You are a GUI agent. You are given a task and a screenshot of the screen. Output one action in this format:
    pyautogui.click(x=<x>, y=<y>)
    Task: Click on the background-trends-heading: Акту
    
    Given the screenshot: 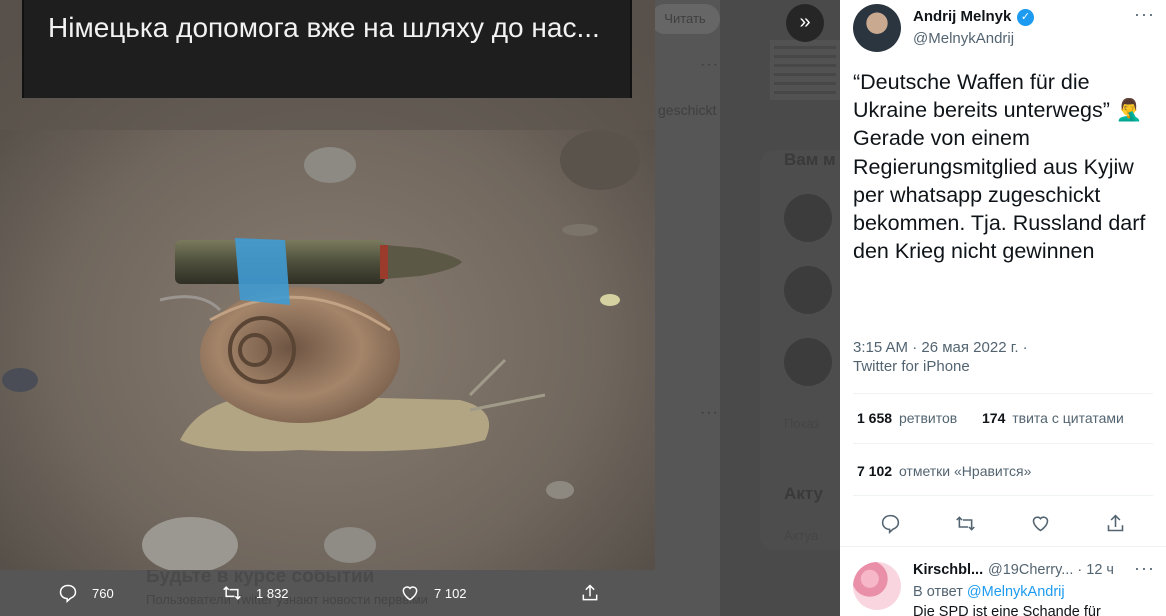 What is the action you would take?
    pyautogui.click(x=803, y=493)
    